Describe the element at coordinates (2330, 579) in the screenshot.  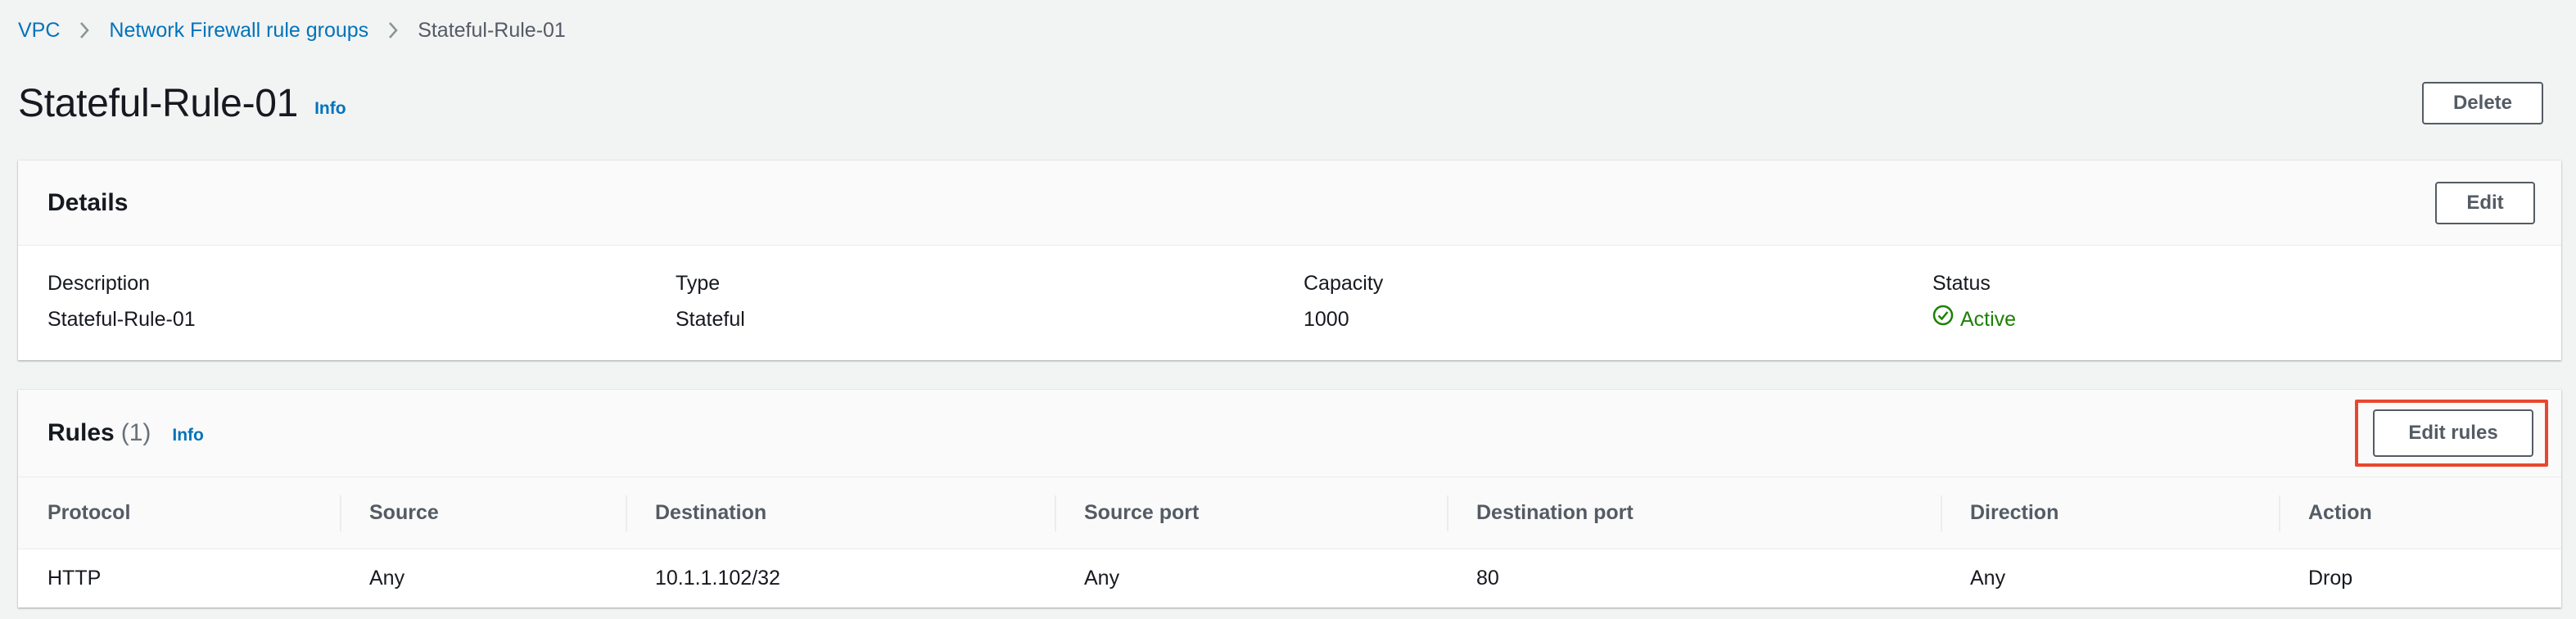
I see `cell-action: Drop` at that location.